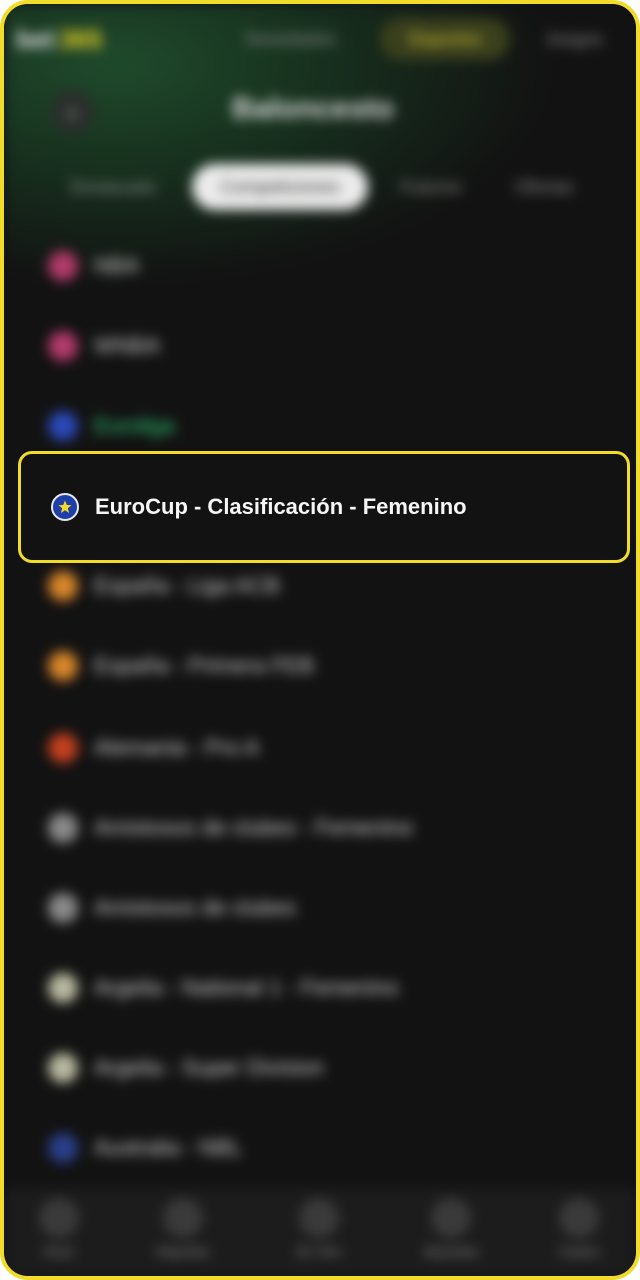 This screenshot has height=1280, width=640. I want to click on bottom-nav-label: En Vivo, so click(319, 1251).